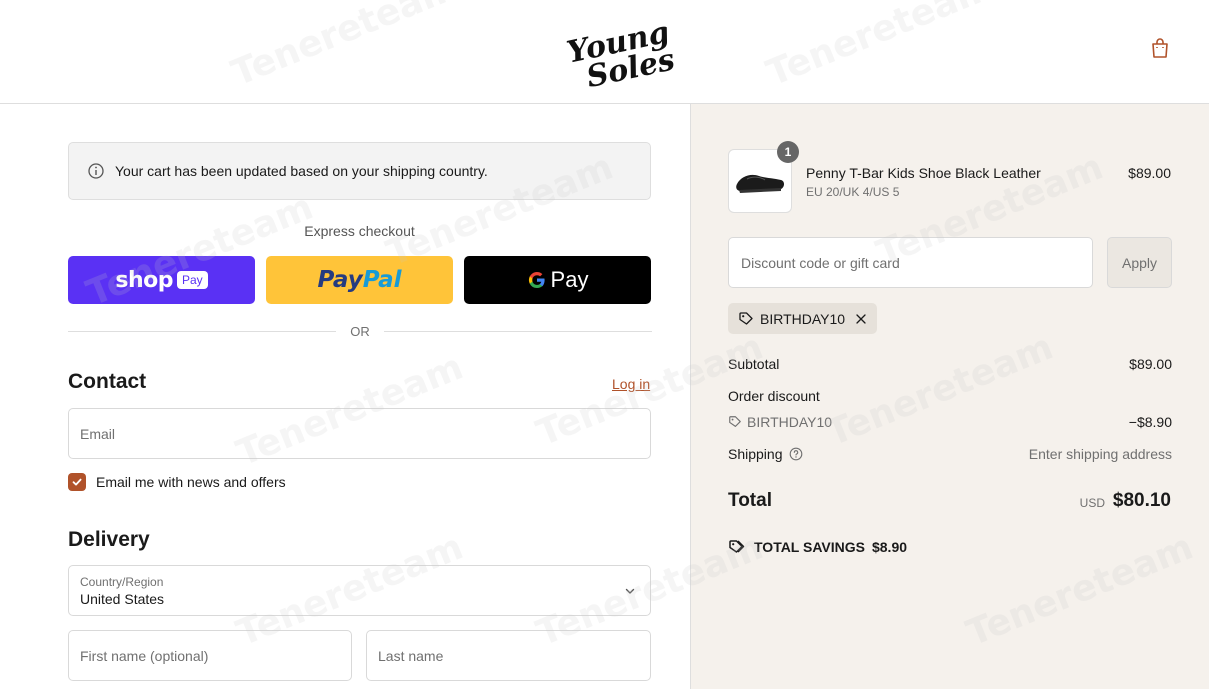 This screenshot has height=689, width=1209. What do you see at coordinates (1139, 262) in the screenshot?
I see `apply-button: Apply` at bounding box center [1139, 262].